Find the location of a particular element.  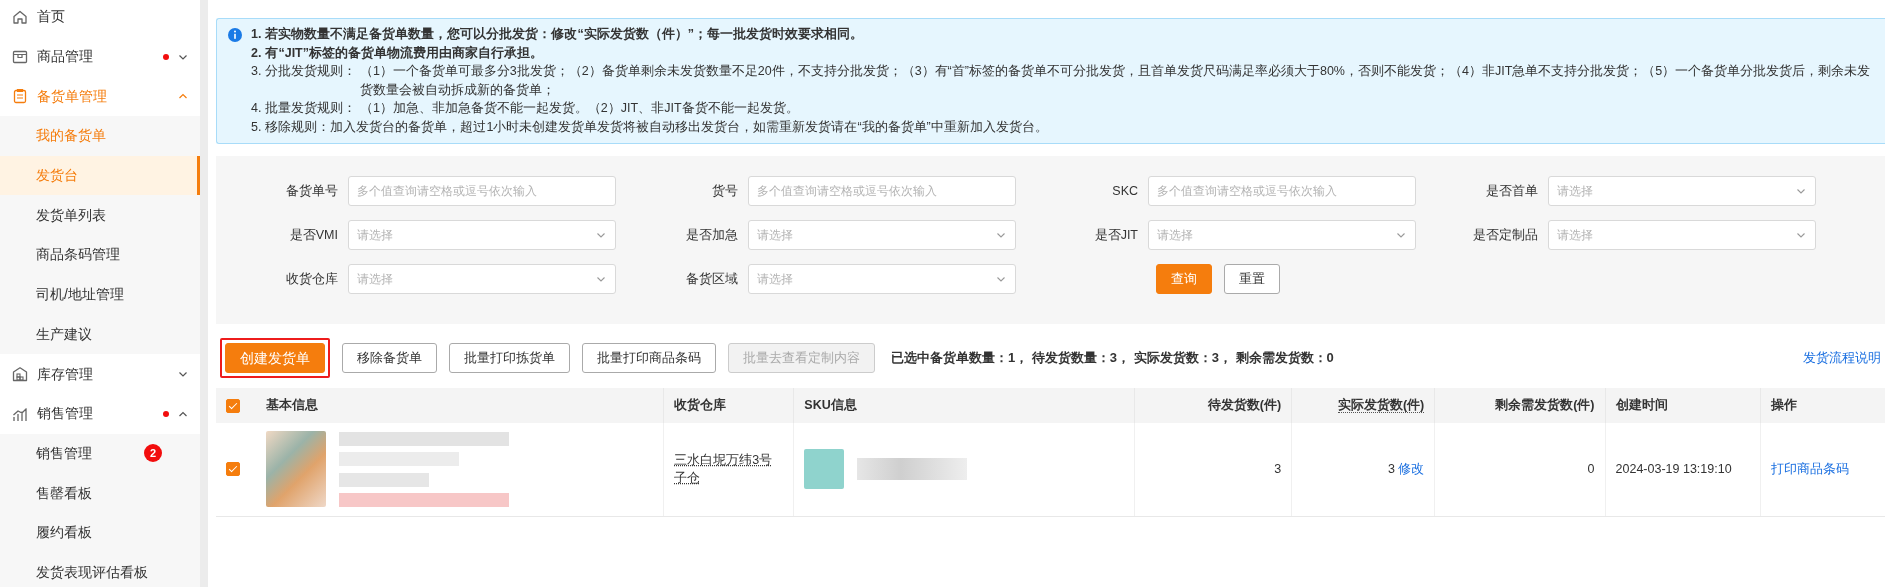

created-time: 2024-03-19 13:19:10 is located at coordinates (1673, 468).